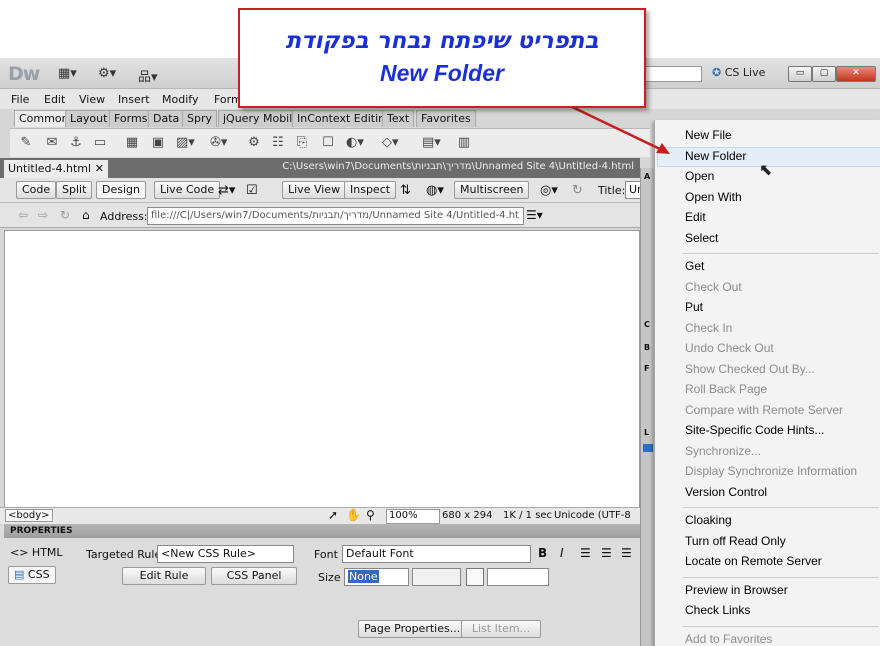  Describe the element at coordinates (442, 58) in the screenshot. I see `callout-box: בתפריט שיפתח נבחר בפקודת New Folder` at that location.